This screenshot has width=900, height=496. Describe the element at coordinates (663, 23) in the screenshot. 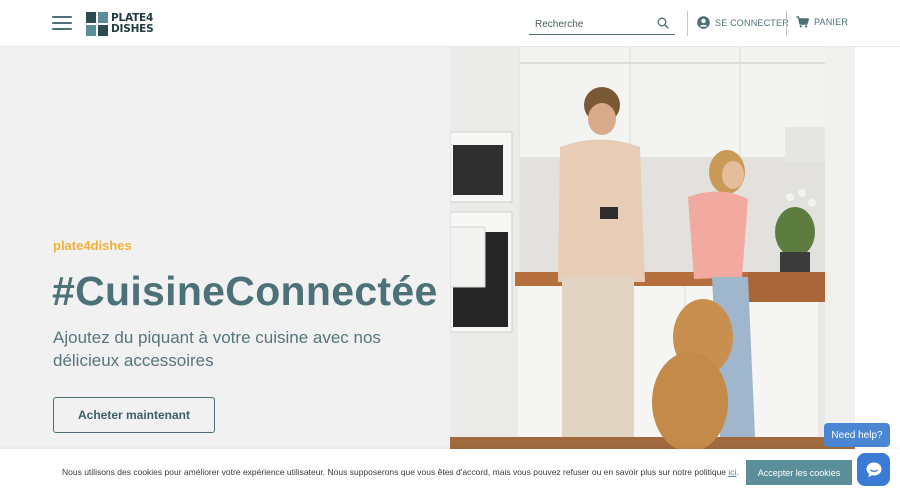

I see `search-icon` at that location.